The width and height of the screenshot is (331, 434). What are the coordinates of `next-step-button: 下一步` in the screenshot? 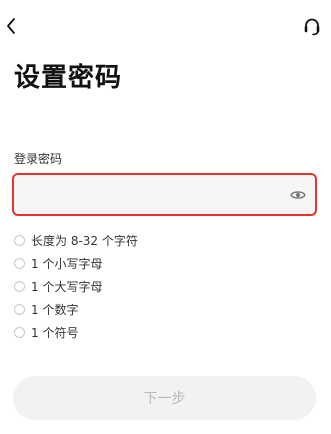 It's located at (164, 398).